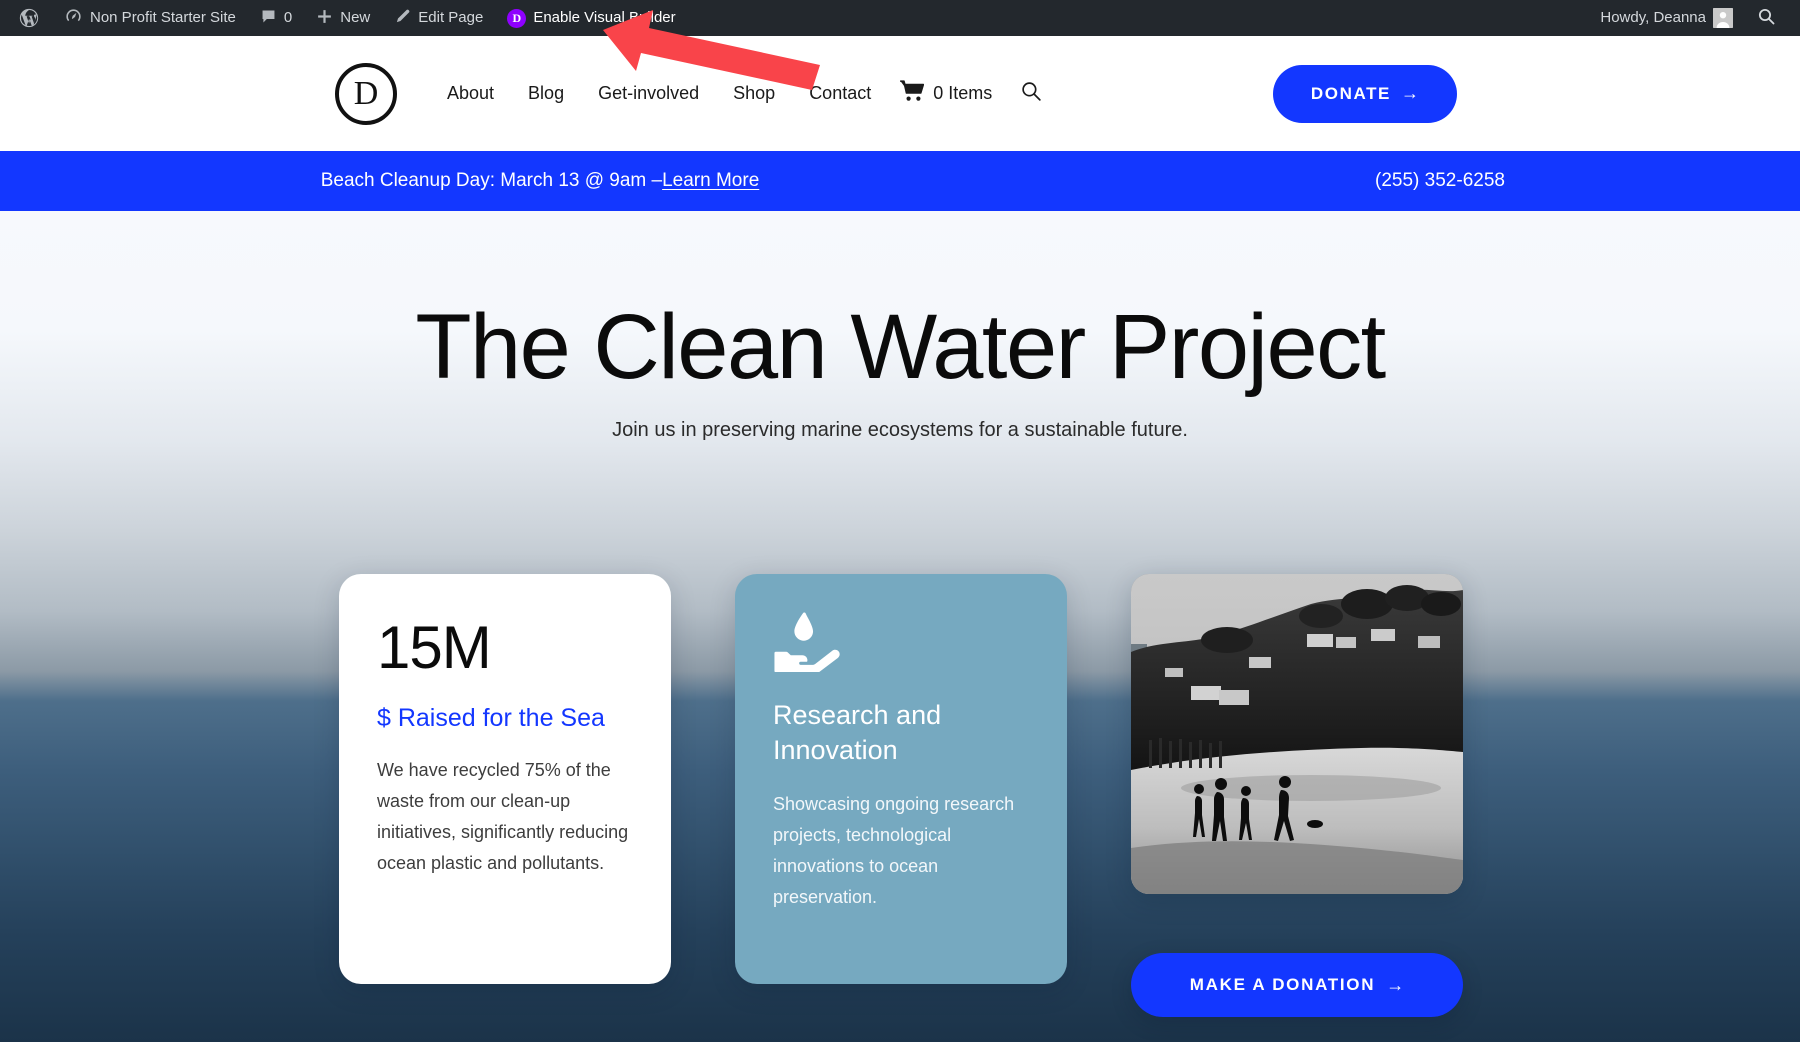  Describe the element at coordinates (491, 180) in the screenshot. I see `announcement-text: Beach Cleanup Day: March 13 @ 9am –` at that location.